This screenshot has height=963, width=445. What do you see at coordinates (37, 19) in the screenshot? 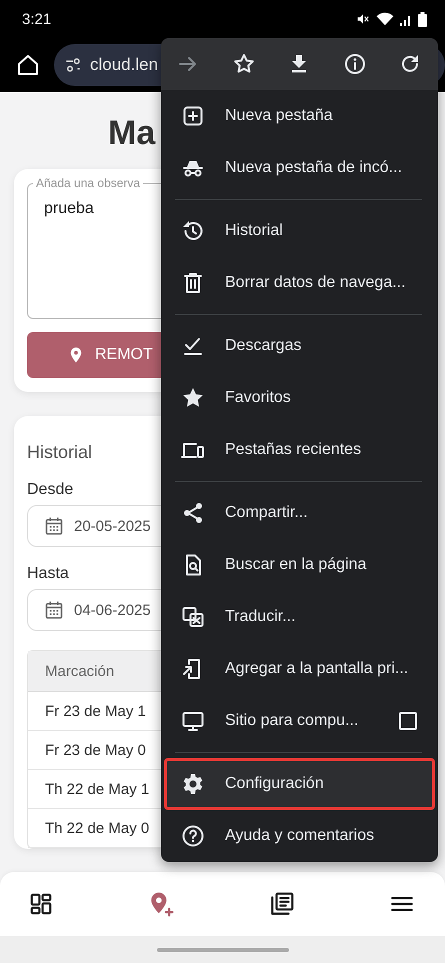
I see `clock: 3:21` at bounding box center [37, 19].